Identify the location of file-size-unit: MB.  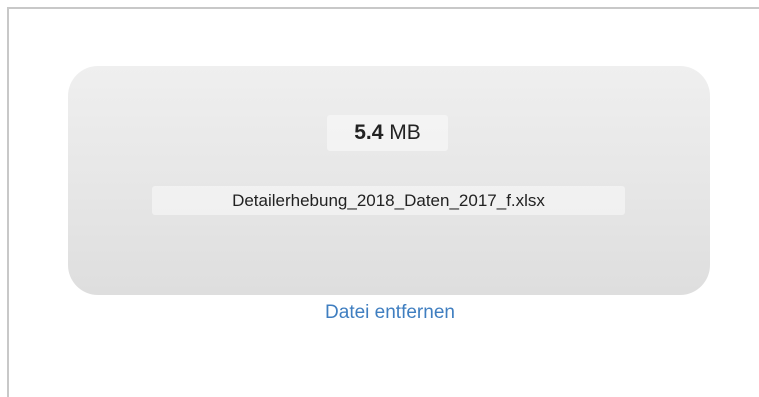
(405, 132).